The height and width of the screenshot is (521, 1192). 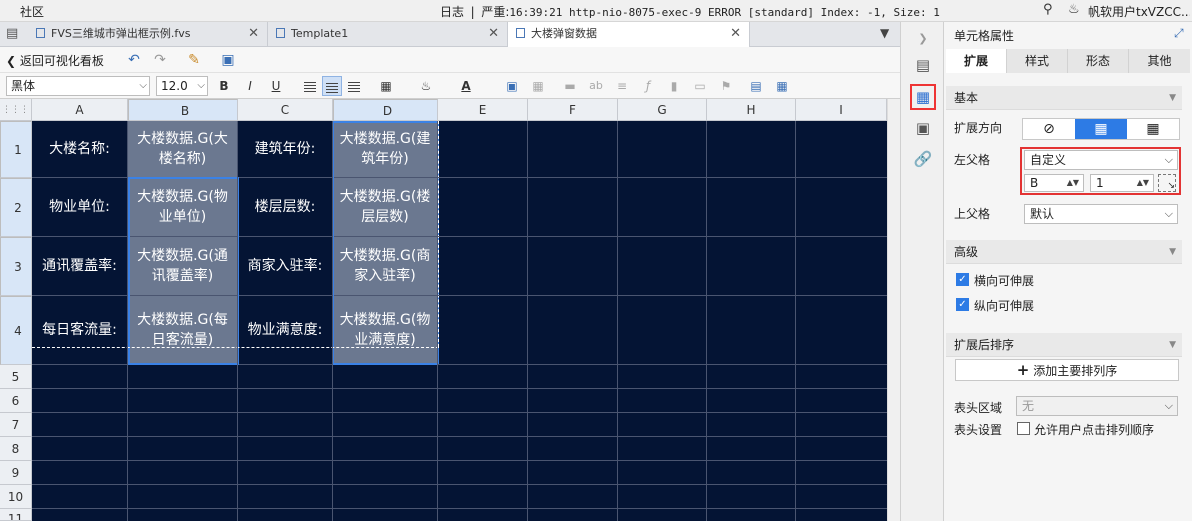 What do you see at coordinates (183, 266) in the screenshot?
I see `cell-b3: 大楼数据.G(通讯覆盖率)` at bounding box center [183, 266].